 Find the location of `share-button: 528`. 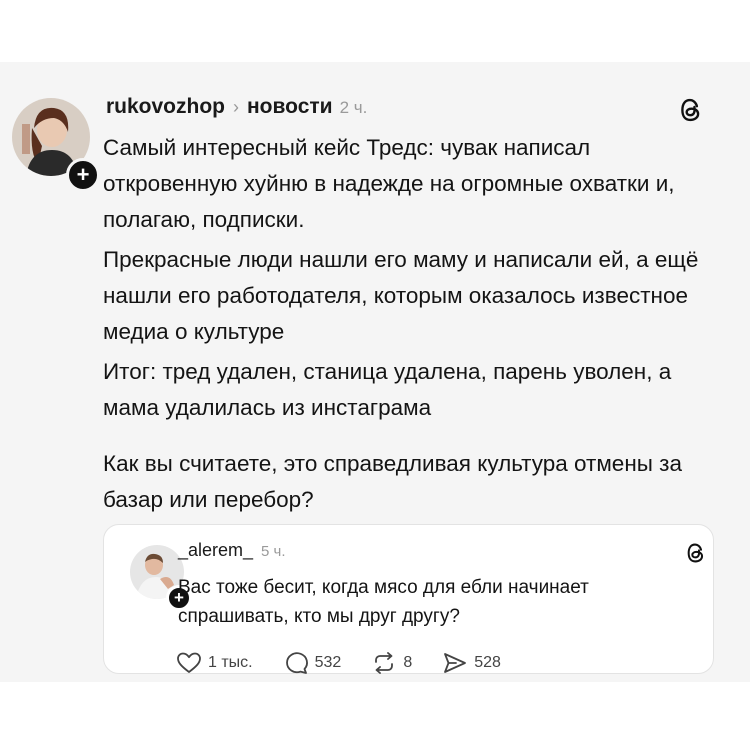

share-button: 528 is located at coordinates (471, 663).